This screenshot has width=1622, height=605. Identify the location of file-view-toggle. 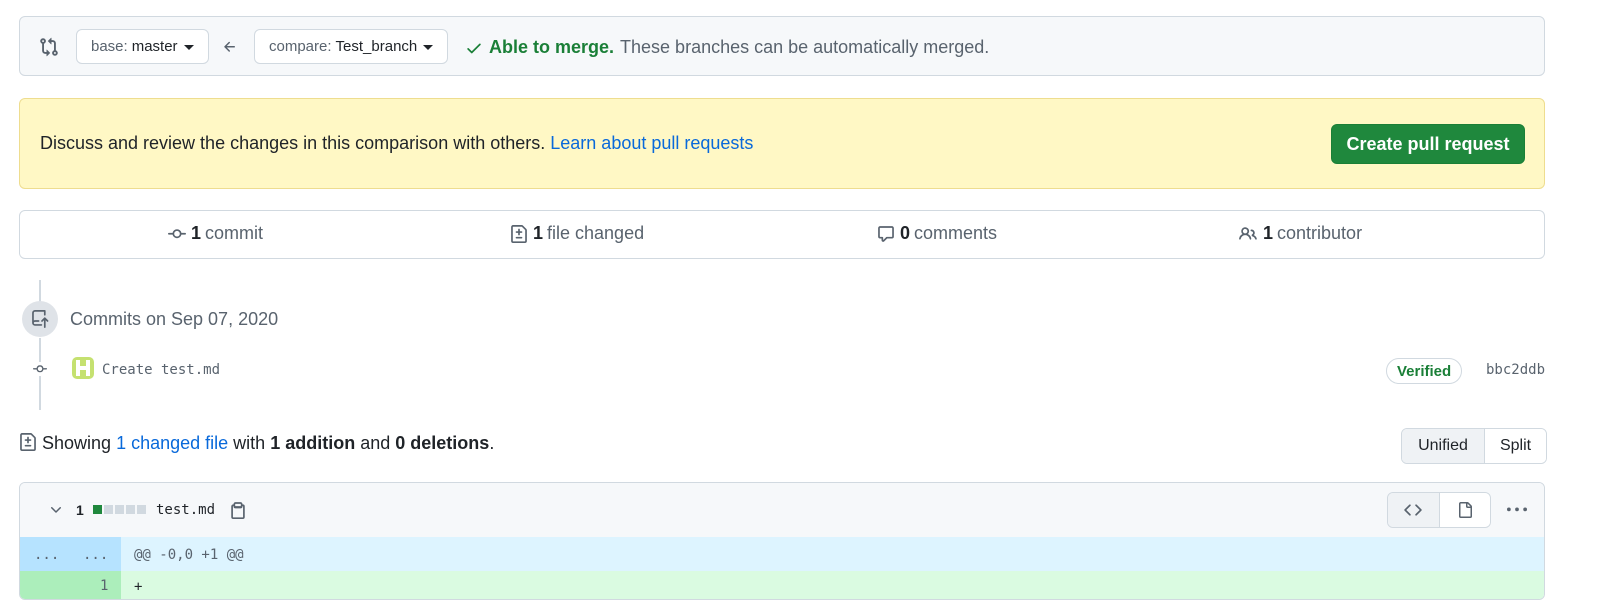
(1439, 510).